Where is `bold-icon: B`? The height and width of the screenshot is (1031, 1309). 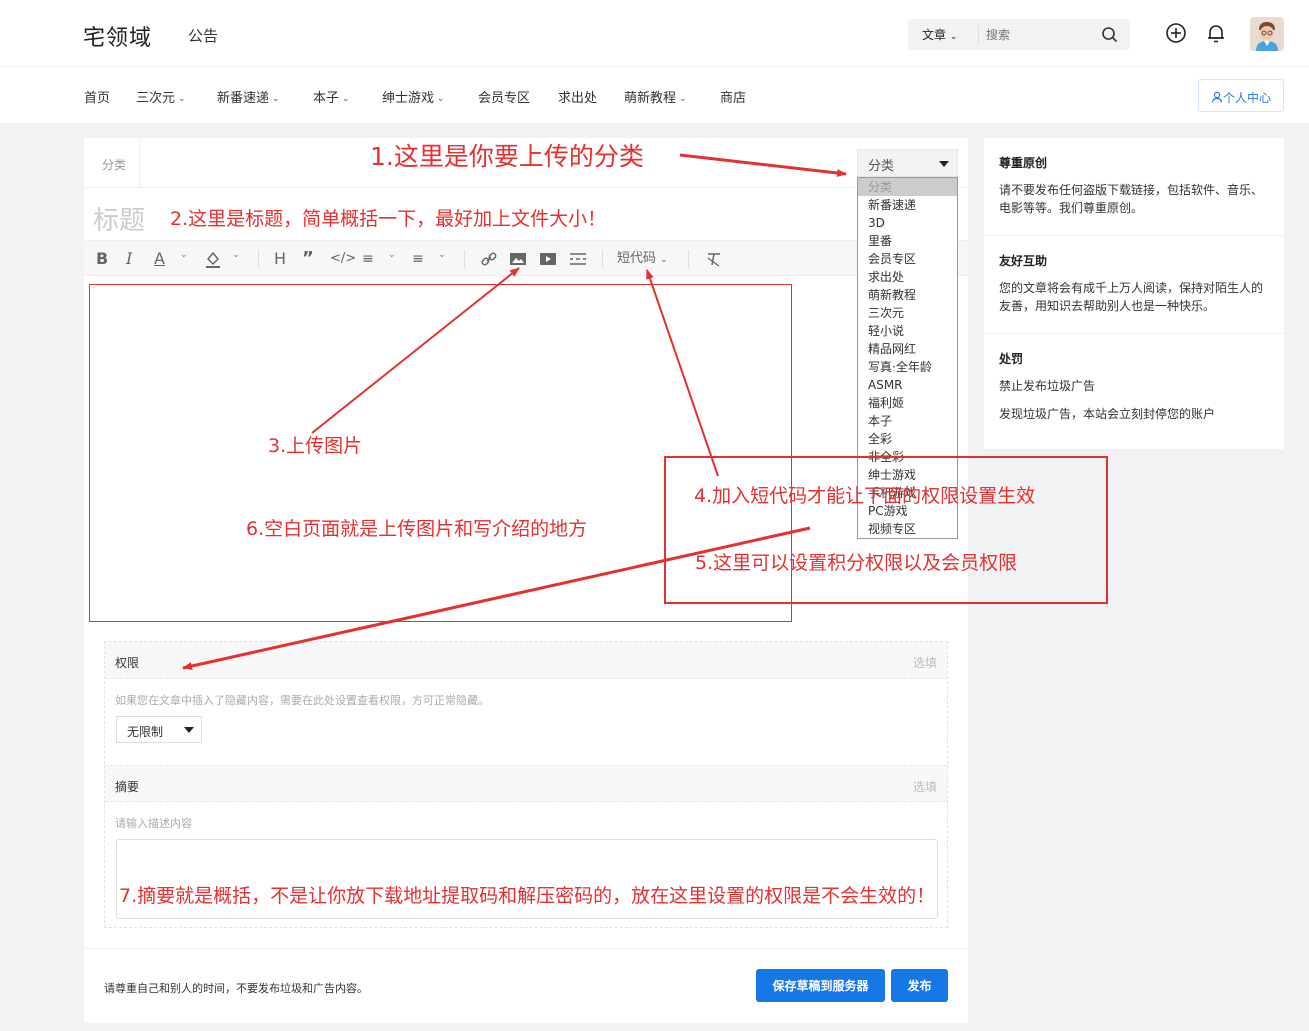
bold-icon: B is located at coordinates (102, 259).